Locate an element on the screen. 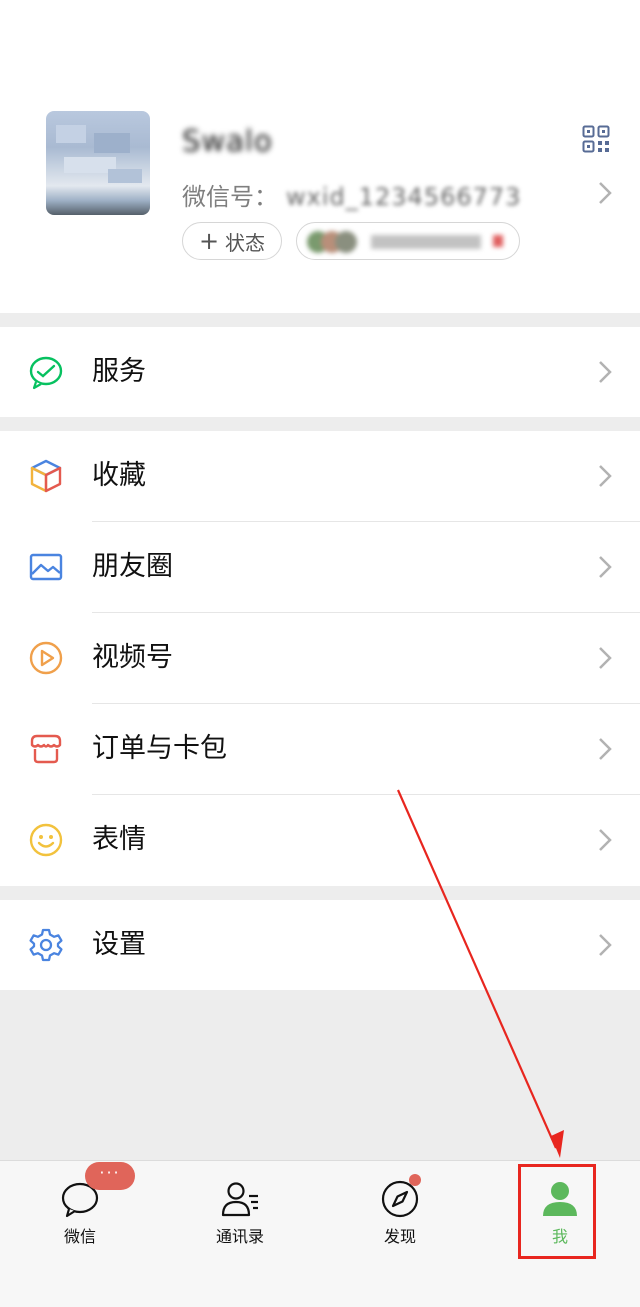 Image resolution: width=640 pixels, height=1307 pixels. avatar is located at coordinates (98, 163).